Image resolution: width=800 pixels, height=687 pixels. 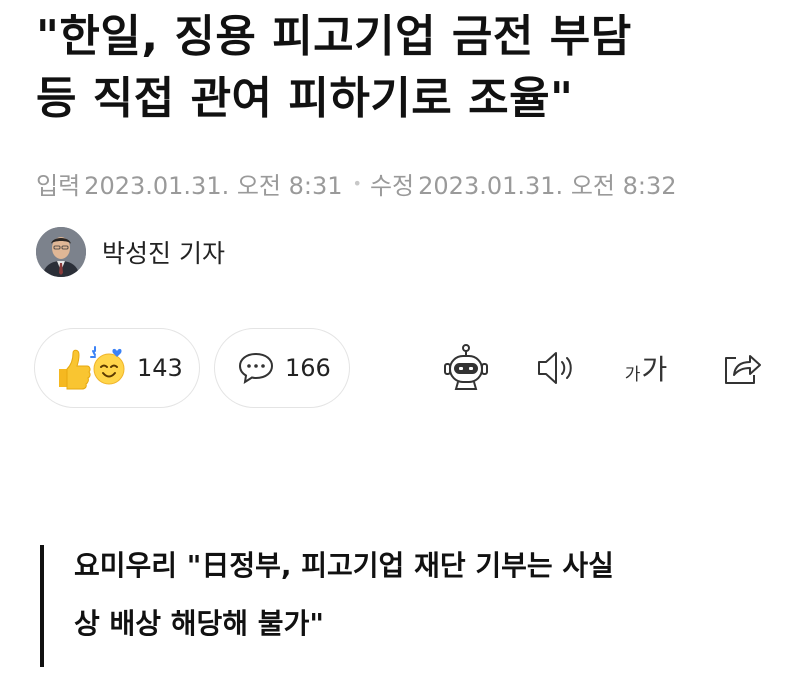 I want to click on font-size-button: 가 가, so click(x=646, y=368).